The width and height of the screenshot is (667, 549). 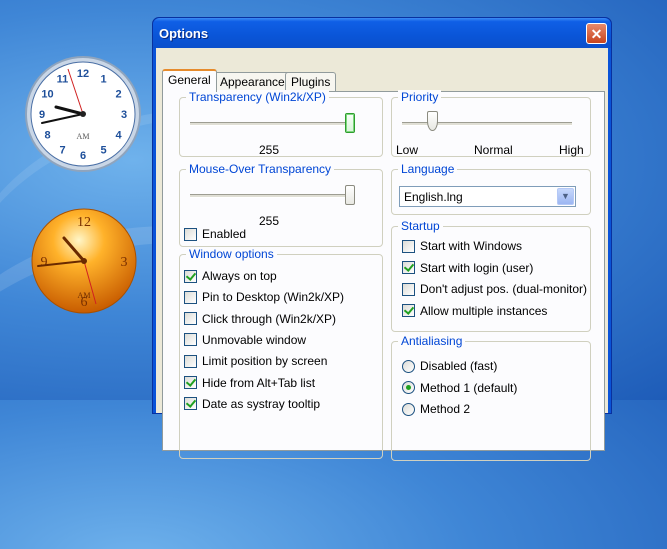 I want to click on always-on-top-checkbox: Always on top, so click(x=230, y=276).